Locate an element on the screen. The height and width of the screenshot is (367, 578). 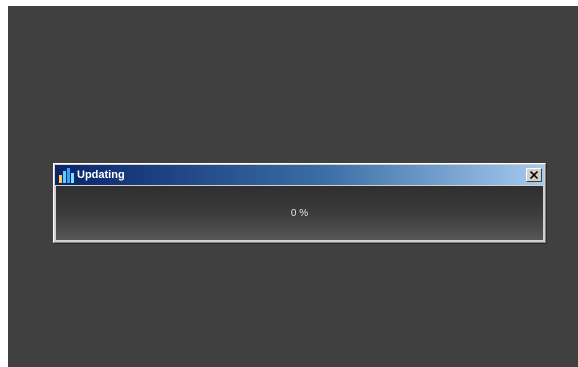
close-button is located at coordinates (534, 175).